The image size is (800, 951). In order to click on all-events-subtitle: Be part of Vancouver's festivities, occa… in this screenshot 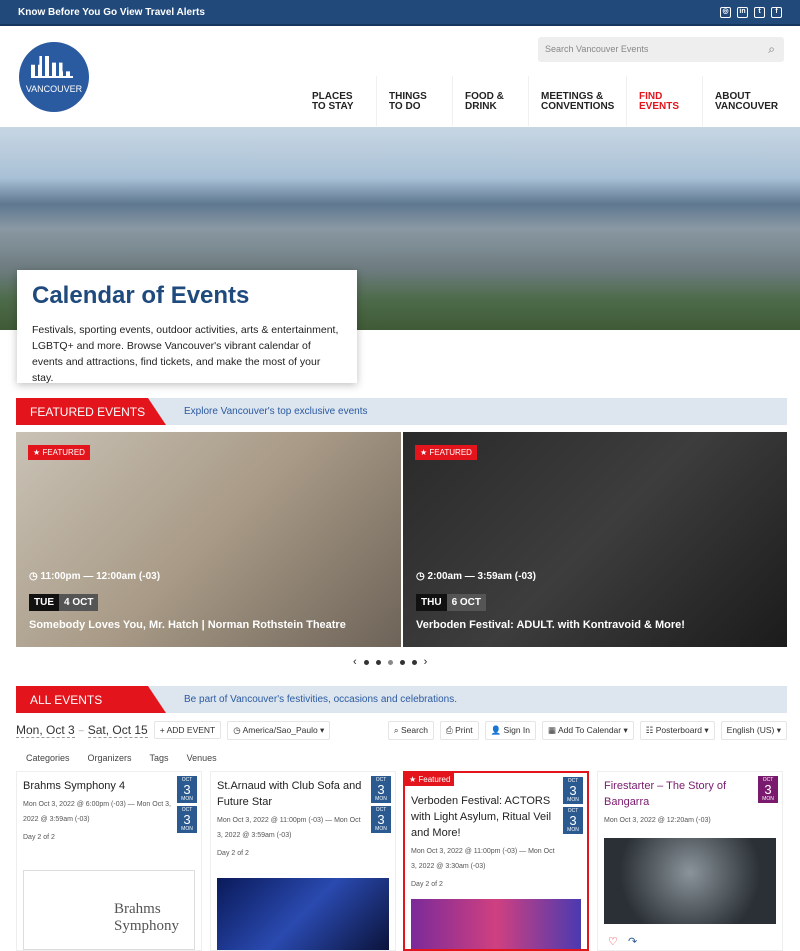, I will do `click(320, 699)`.